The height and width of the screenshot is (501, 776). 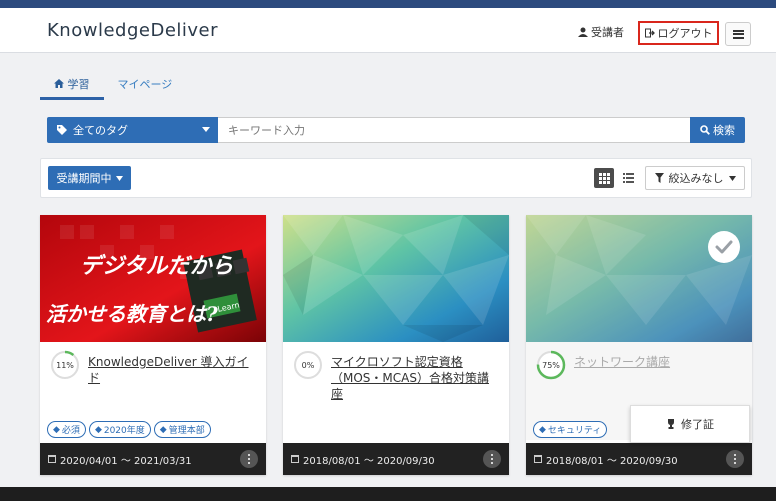 I want to click on list-icon, so click(x=628, y=178).